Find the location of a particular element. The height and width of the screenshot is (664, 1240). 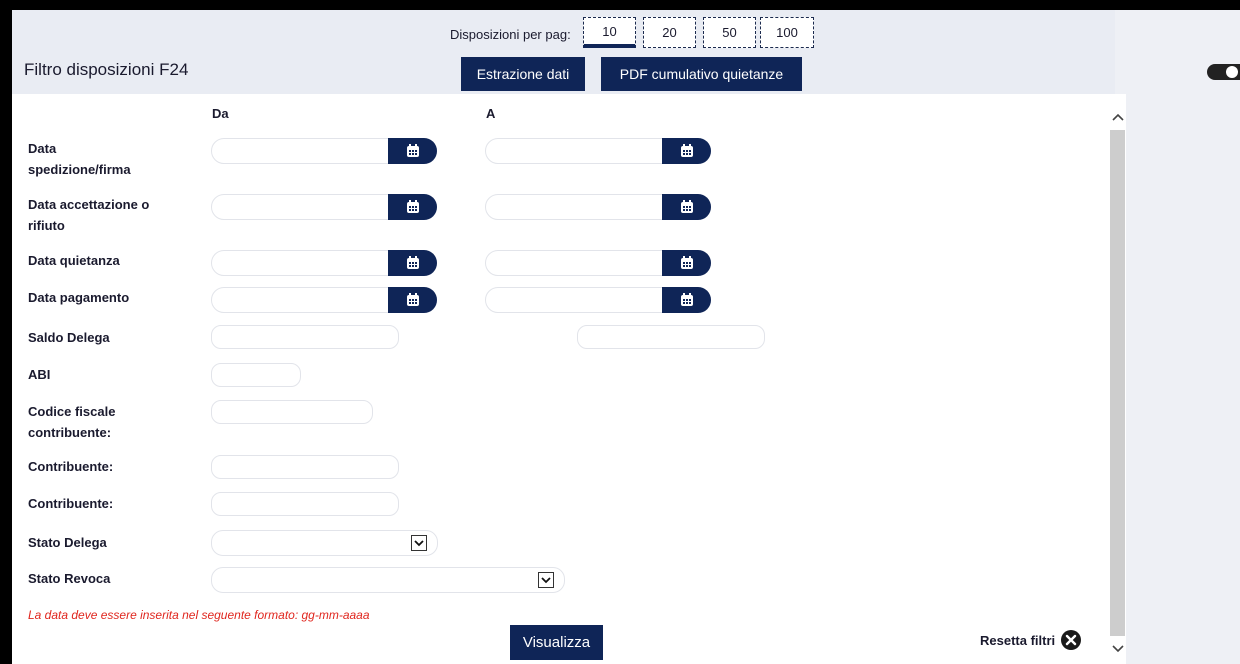

data-pagamento-to-input is located at coordinates (598, 300).